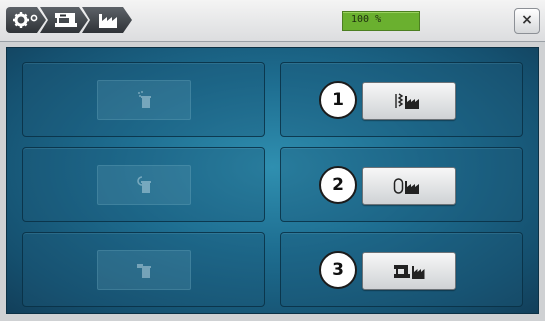  I want to click on machine-icon, so click(66, 20).